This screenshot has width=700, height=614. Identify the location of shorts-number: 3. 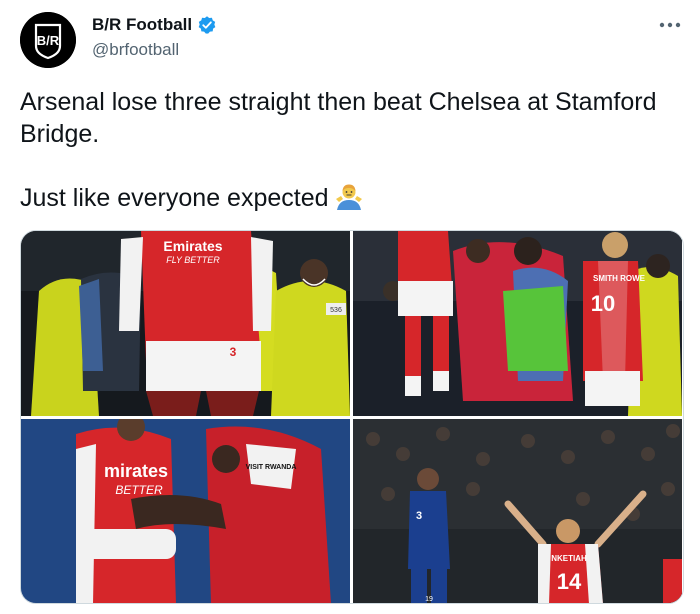
(233, 352).